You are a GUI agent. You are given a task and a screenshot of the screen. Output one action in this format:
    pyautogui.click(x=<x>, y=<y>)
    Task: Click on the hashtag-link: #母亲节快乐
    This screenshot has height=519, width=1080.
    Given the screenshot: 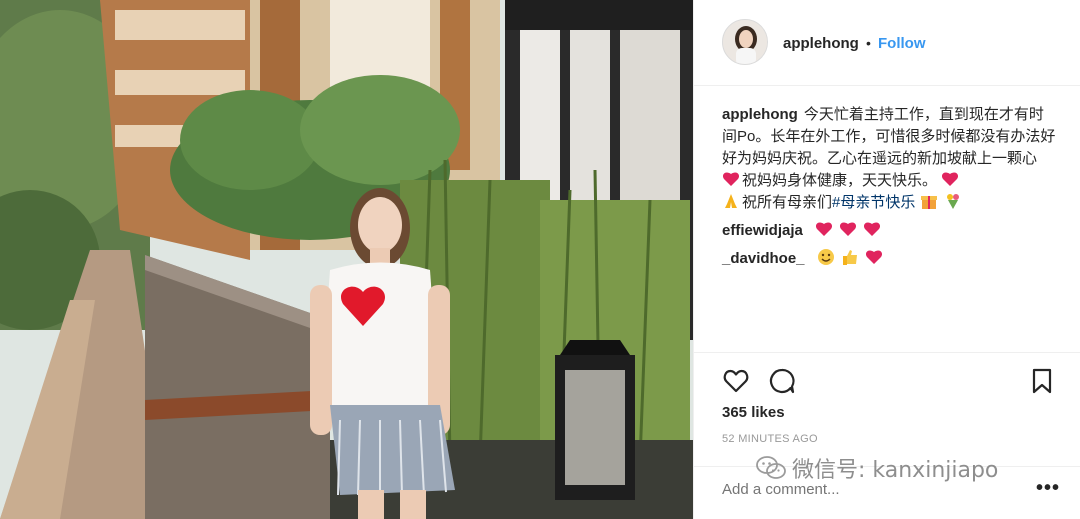 What is the action you would take?
    pyautogui.click(x=873, y=202)
    